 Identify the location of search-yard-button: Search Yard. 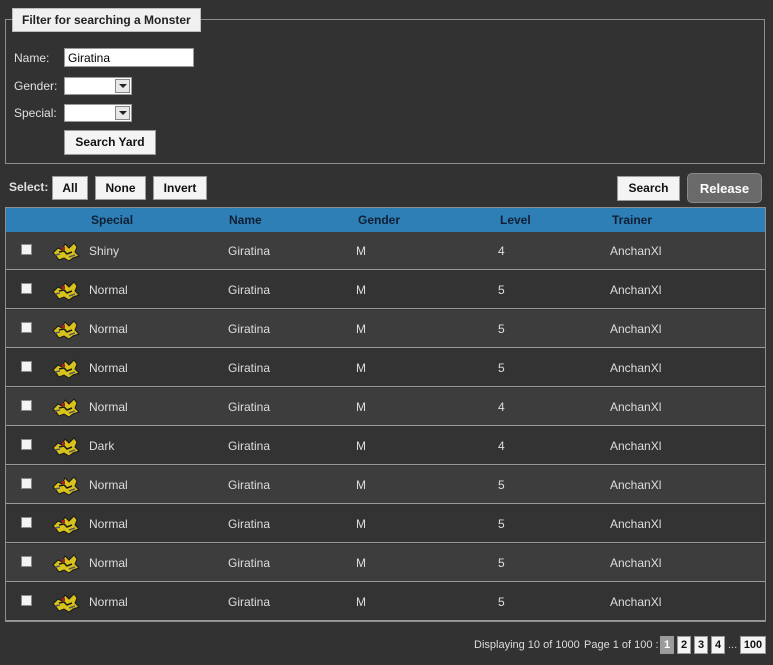
(110, 142).